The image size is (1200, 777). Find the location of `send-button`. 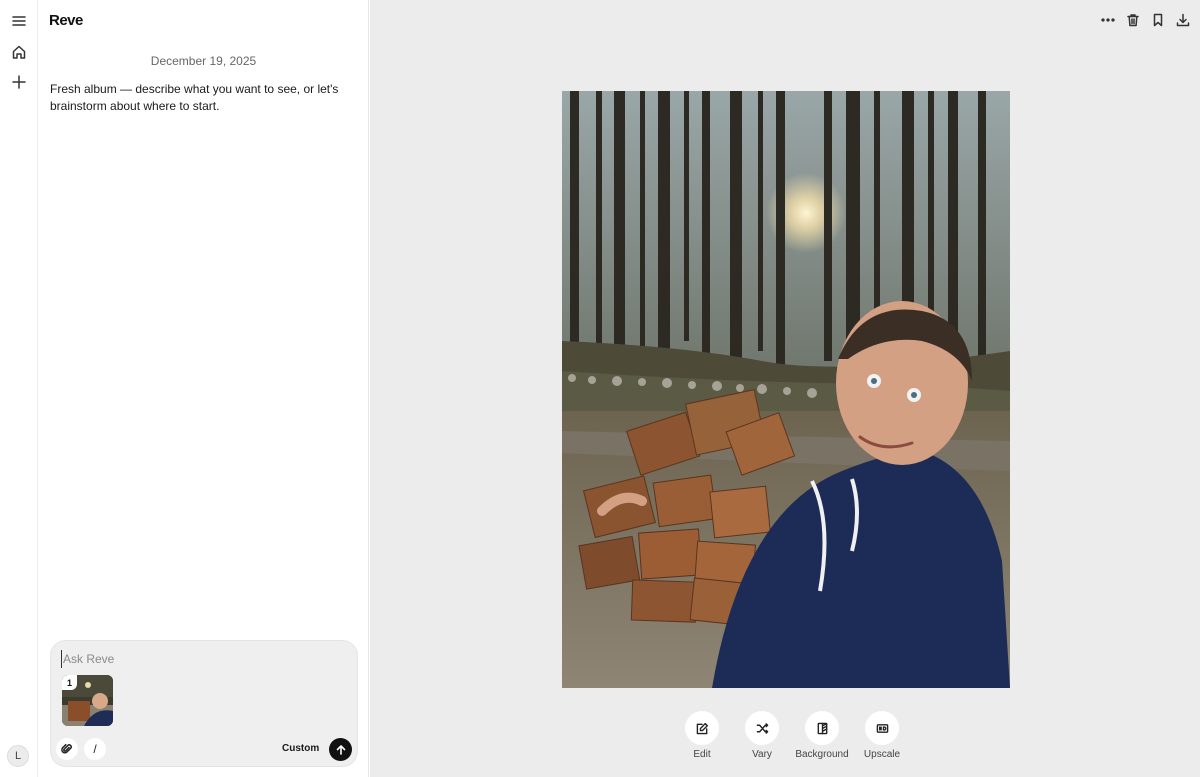

send-button is located at coordinates (340, 749).